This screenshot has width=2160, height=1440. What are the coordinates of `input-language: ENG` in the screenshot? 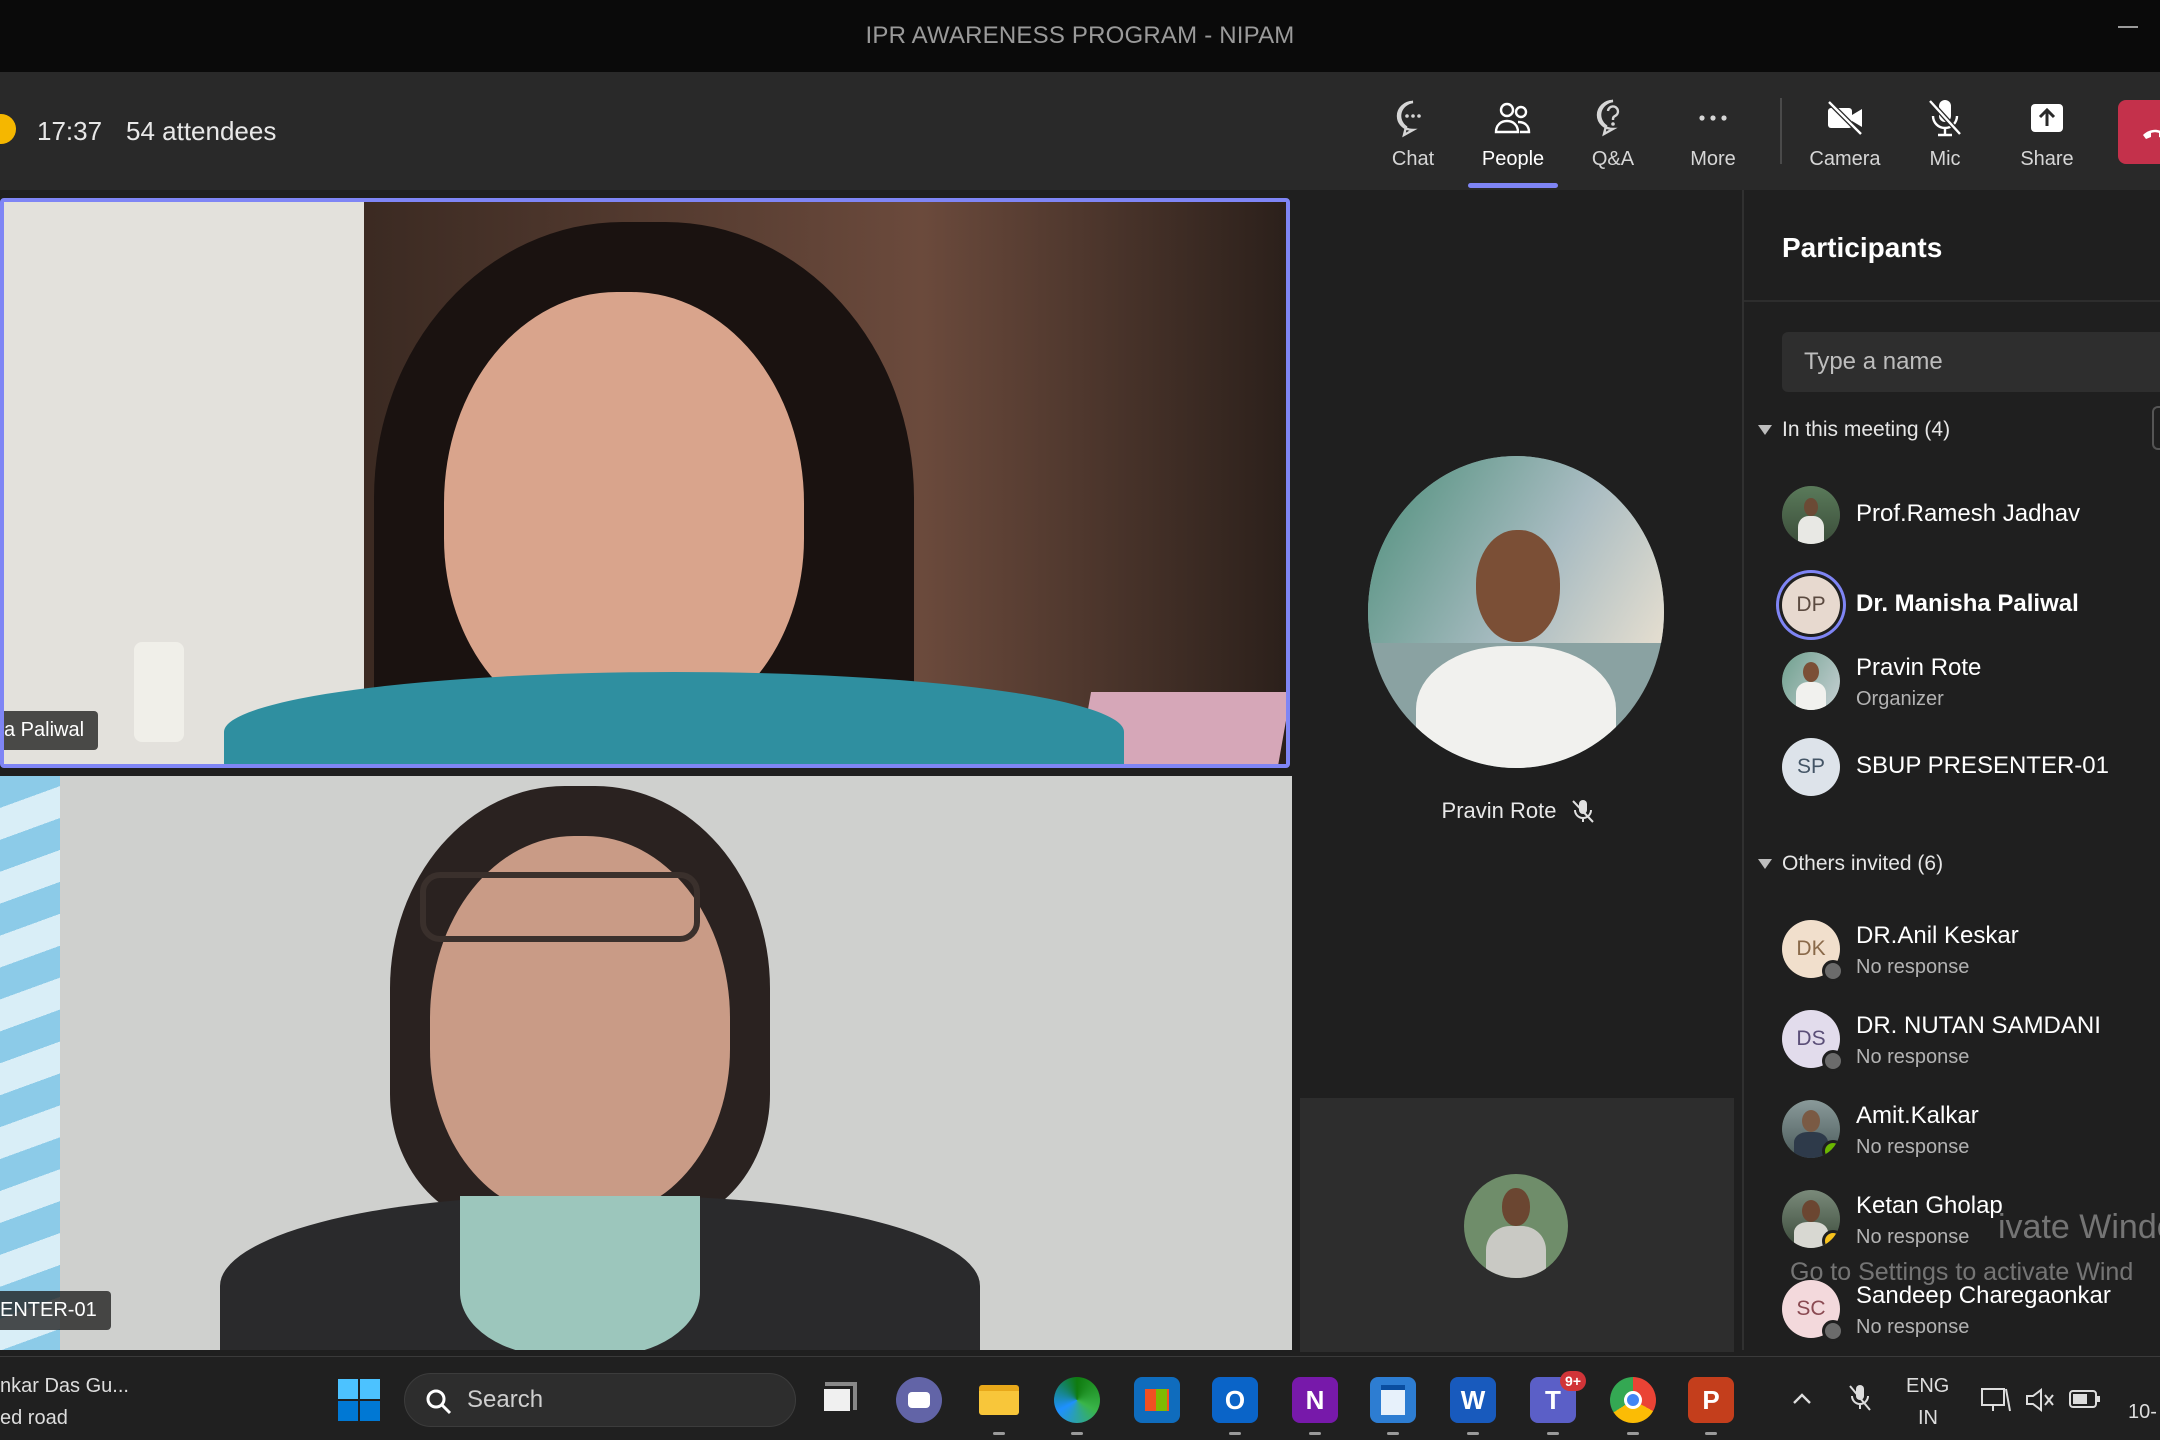 It's located at (1927, 1386).